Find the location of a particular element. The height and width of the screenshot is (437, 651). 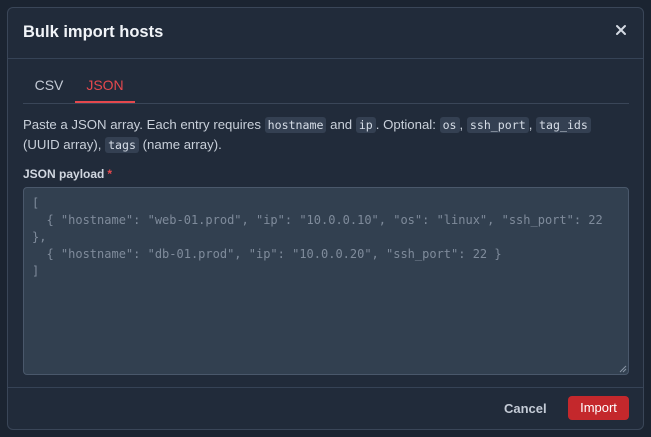

code-os: os is located at coordinates (449, 125).